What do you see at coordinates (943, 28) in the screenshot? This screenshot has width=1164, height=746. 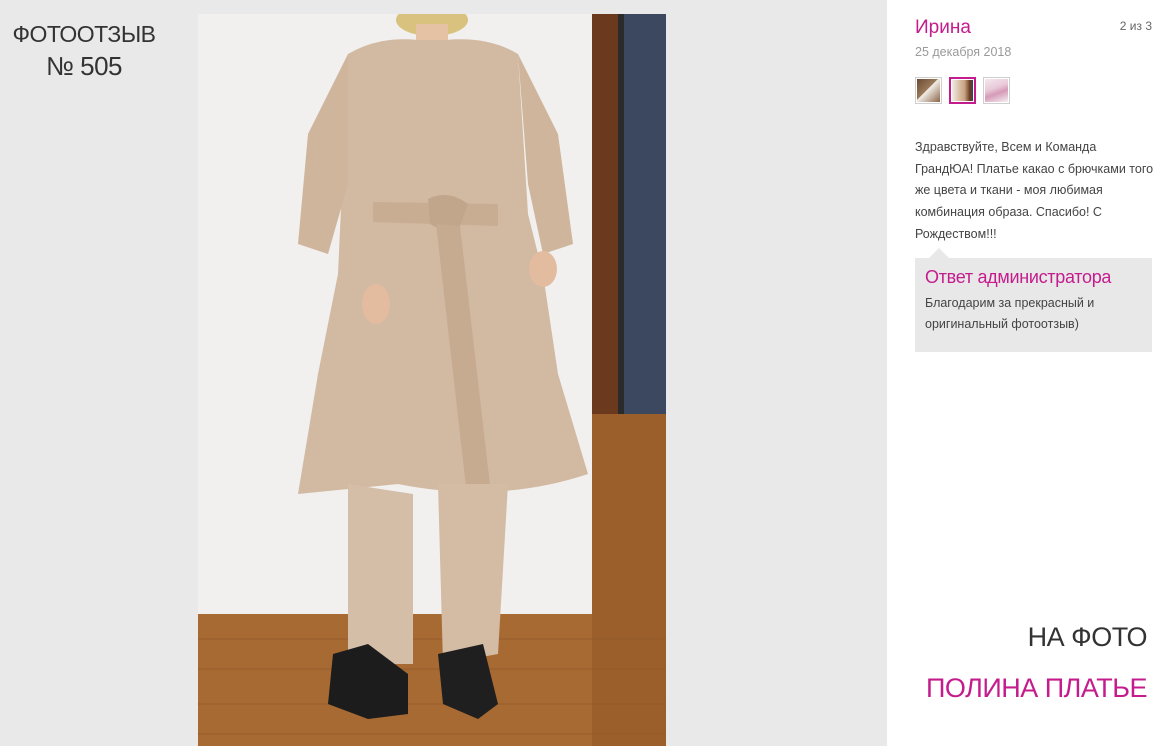 I see `review-author: Ирина` at bounding box center [943, 28].